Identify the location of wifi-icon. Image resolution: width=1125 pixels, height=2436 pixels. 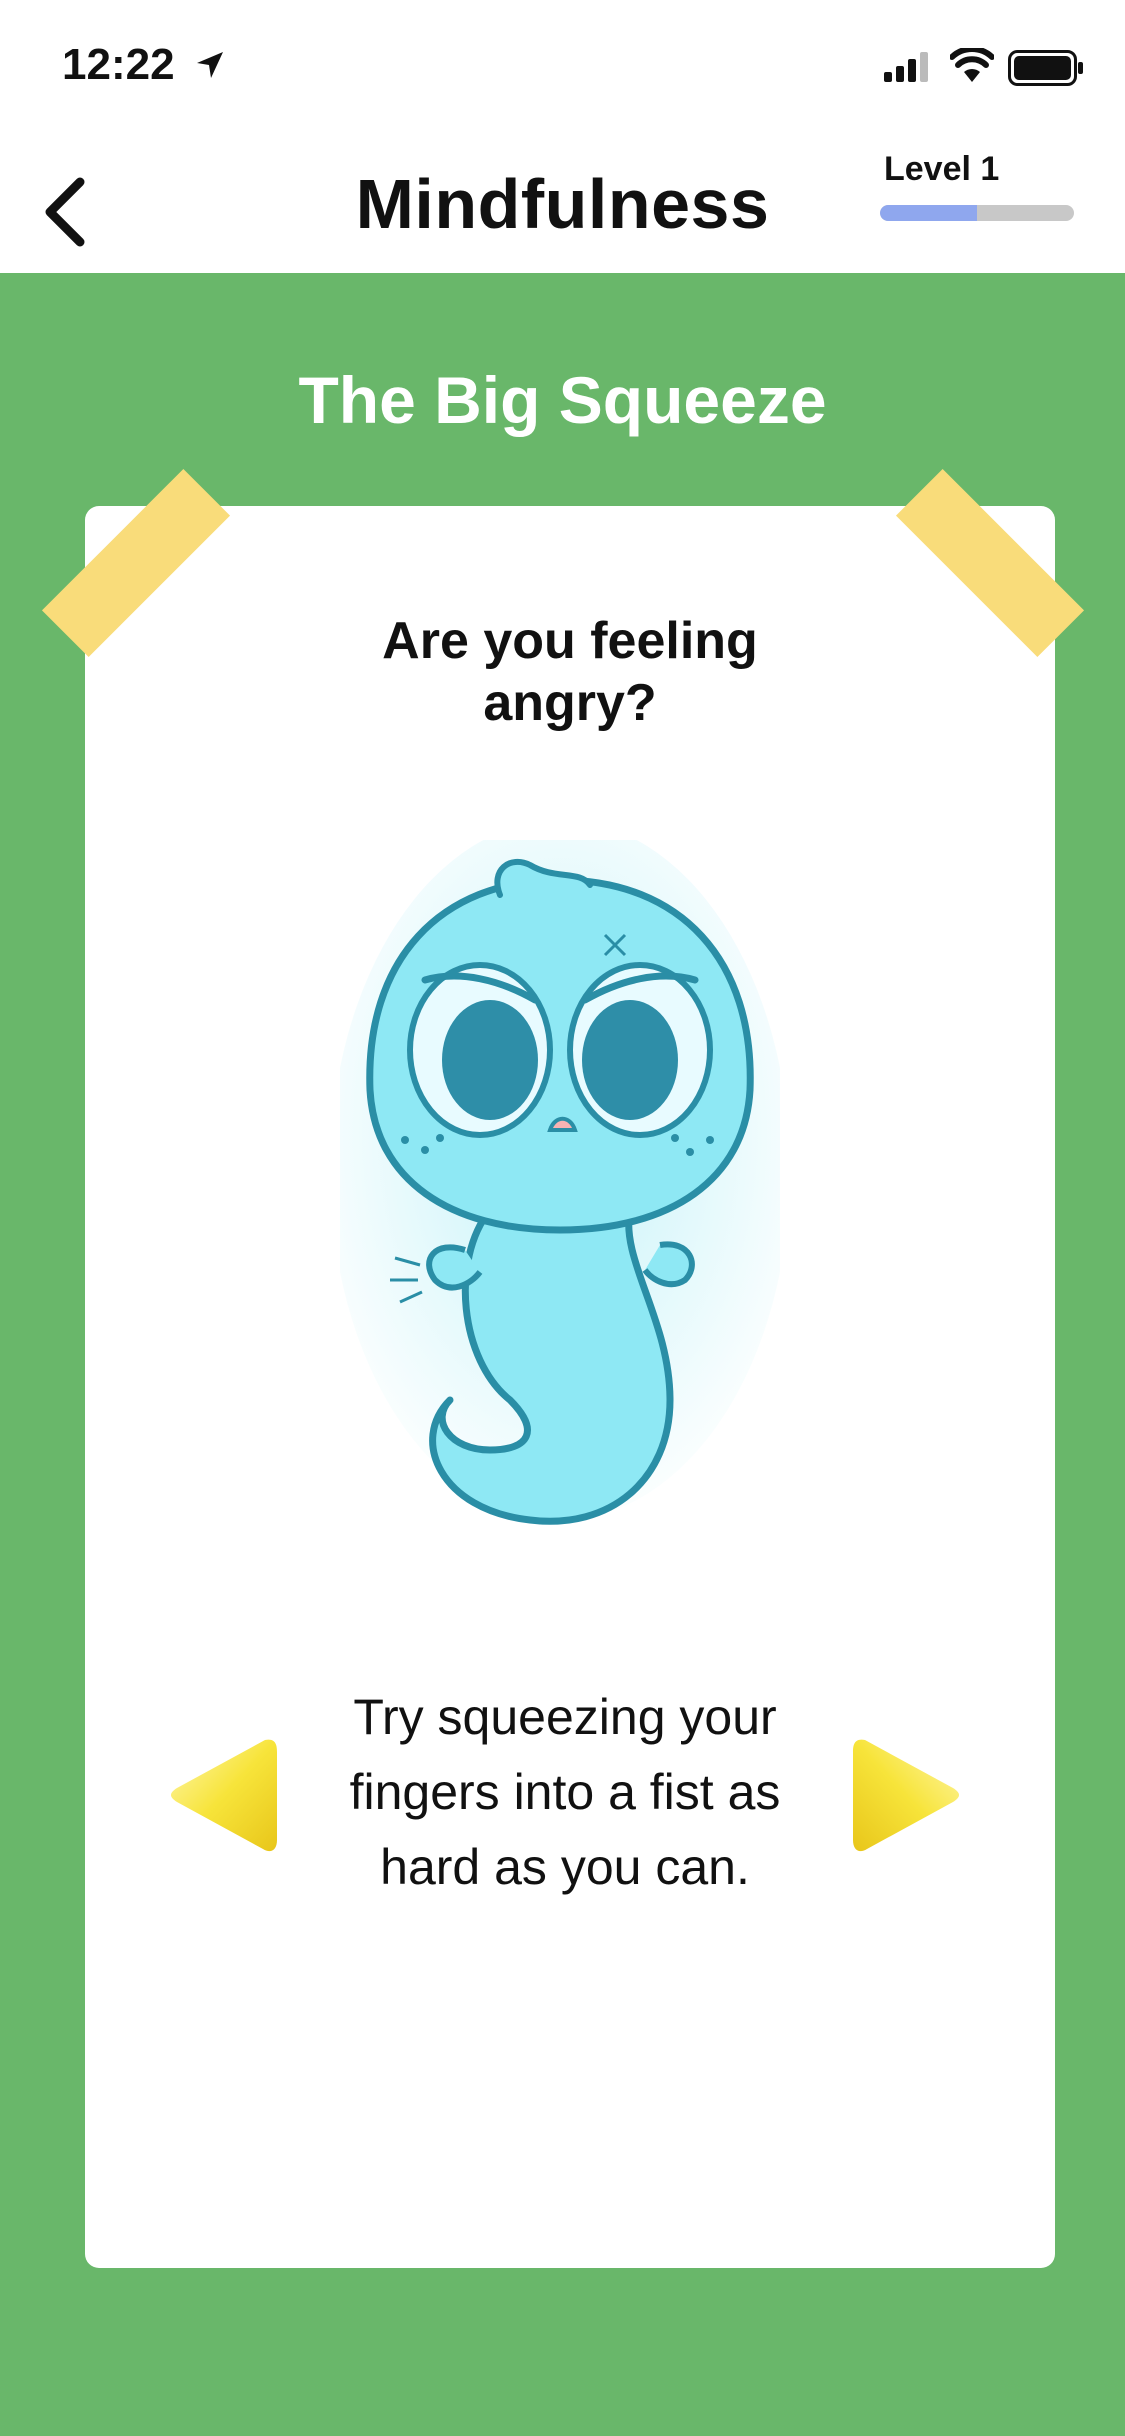
(972, 65).